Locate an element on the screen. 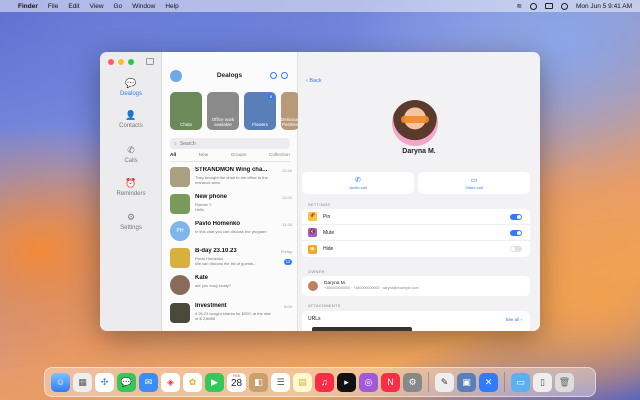 Image resolution: width=640 pixels, height=400 pixels. photos-icon: ✿ is located at coordinates (192, 382).